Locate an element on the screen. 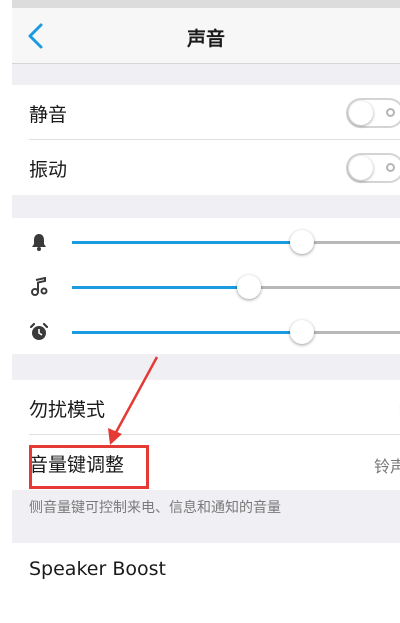 The width and height of the screenshot is (400, 623). media-volume-slider is located at coordinates (236, 287).